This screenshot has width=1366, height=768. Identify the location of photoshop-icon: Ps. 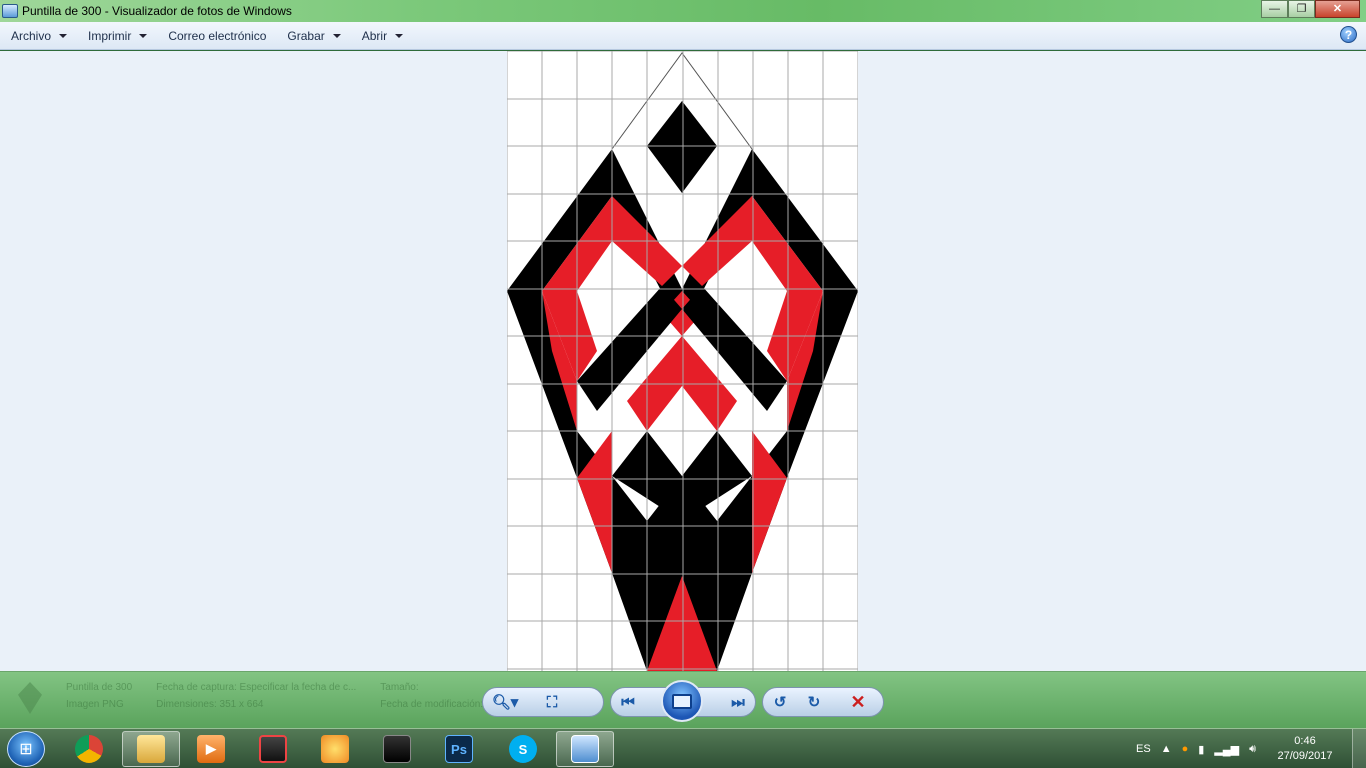
(459, 749).